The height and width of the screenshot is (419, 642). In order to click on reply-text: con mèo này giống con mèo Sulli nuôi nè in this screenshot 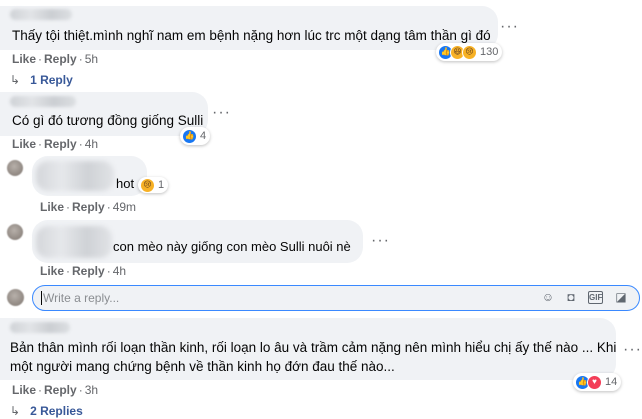, I will do `click(232, 246)`.